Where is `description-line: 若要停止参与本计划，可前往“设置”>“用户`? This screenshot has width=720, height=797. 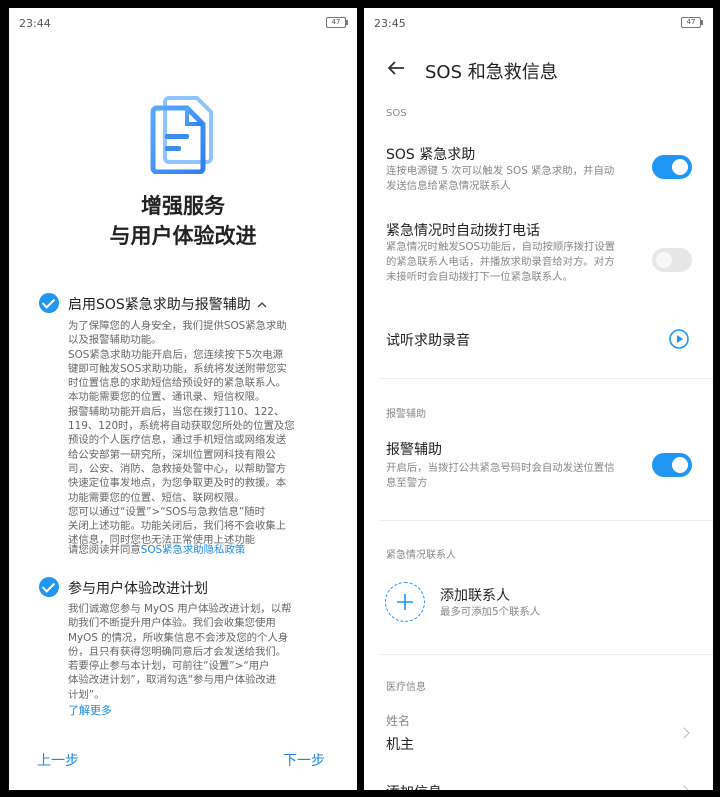 description-line: 若要停止参与本计划，可前往“设置”>“用户 is located at coordinates (169, 666).